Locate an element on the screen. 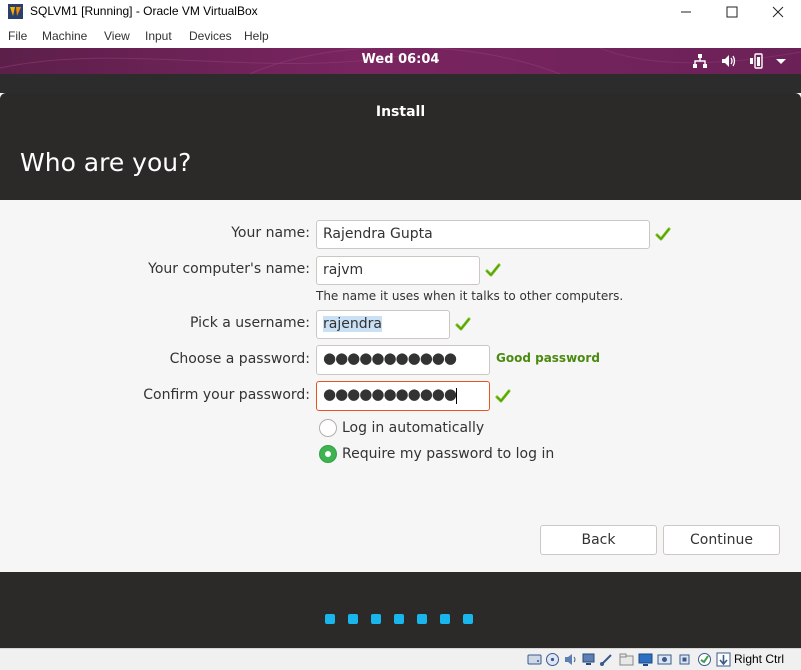 The image size is (801, 670). menu-help: Help is located at coordinates (256, 36).